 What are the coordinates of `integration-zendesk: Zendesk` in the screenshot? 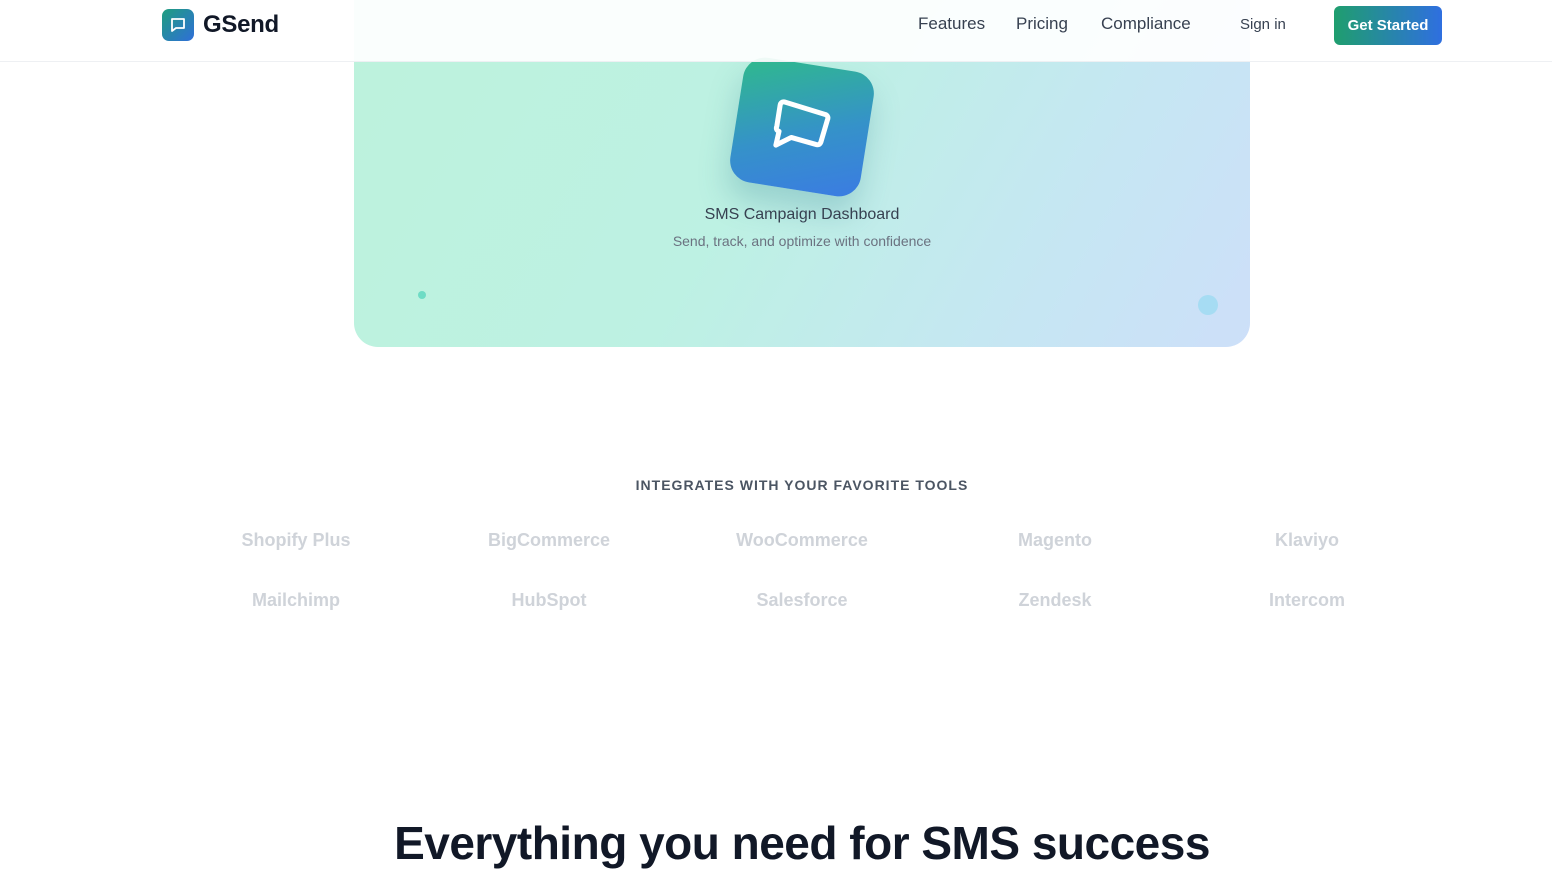 It's located at (1055, 600).